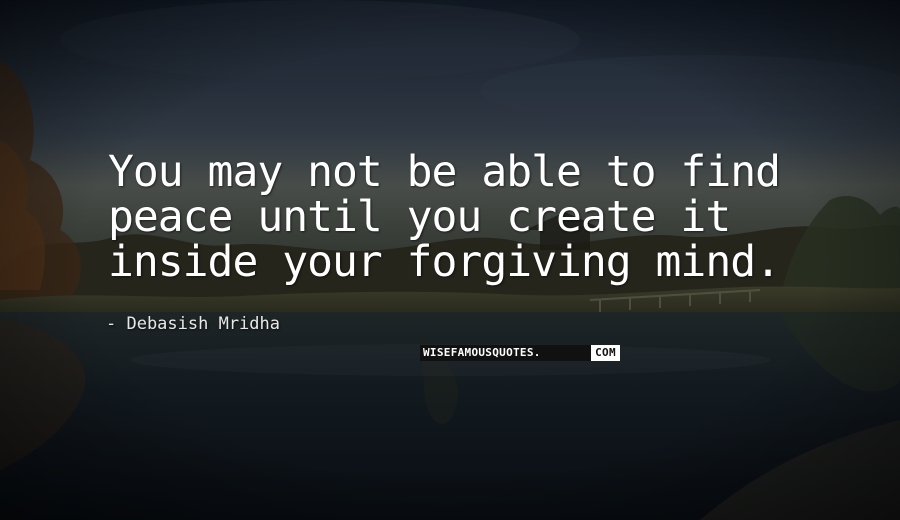 The height and width of the screenshot is (520, 900). What do you see at coordinates (605, 353) in the screenshot?
I see `watermark-tld: COM` at bounding box center [605, 353].